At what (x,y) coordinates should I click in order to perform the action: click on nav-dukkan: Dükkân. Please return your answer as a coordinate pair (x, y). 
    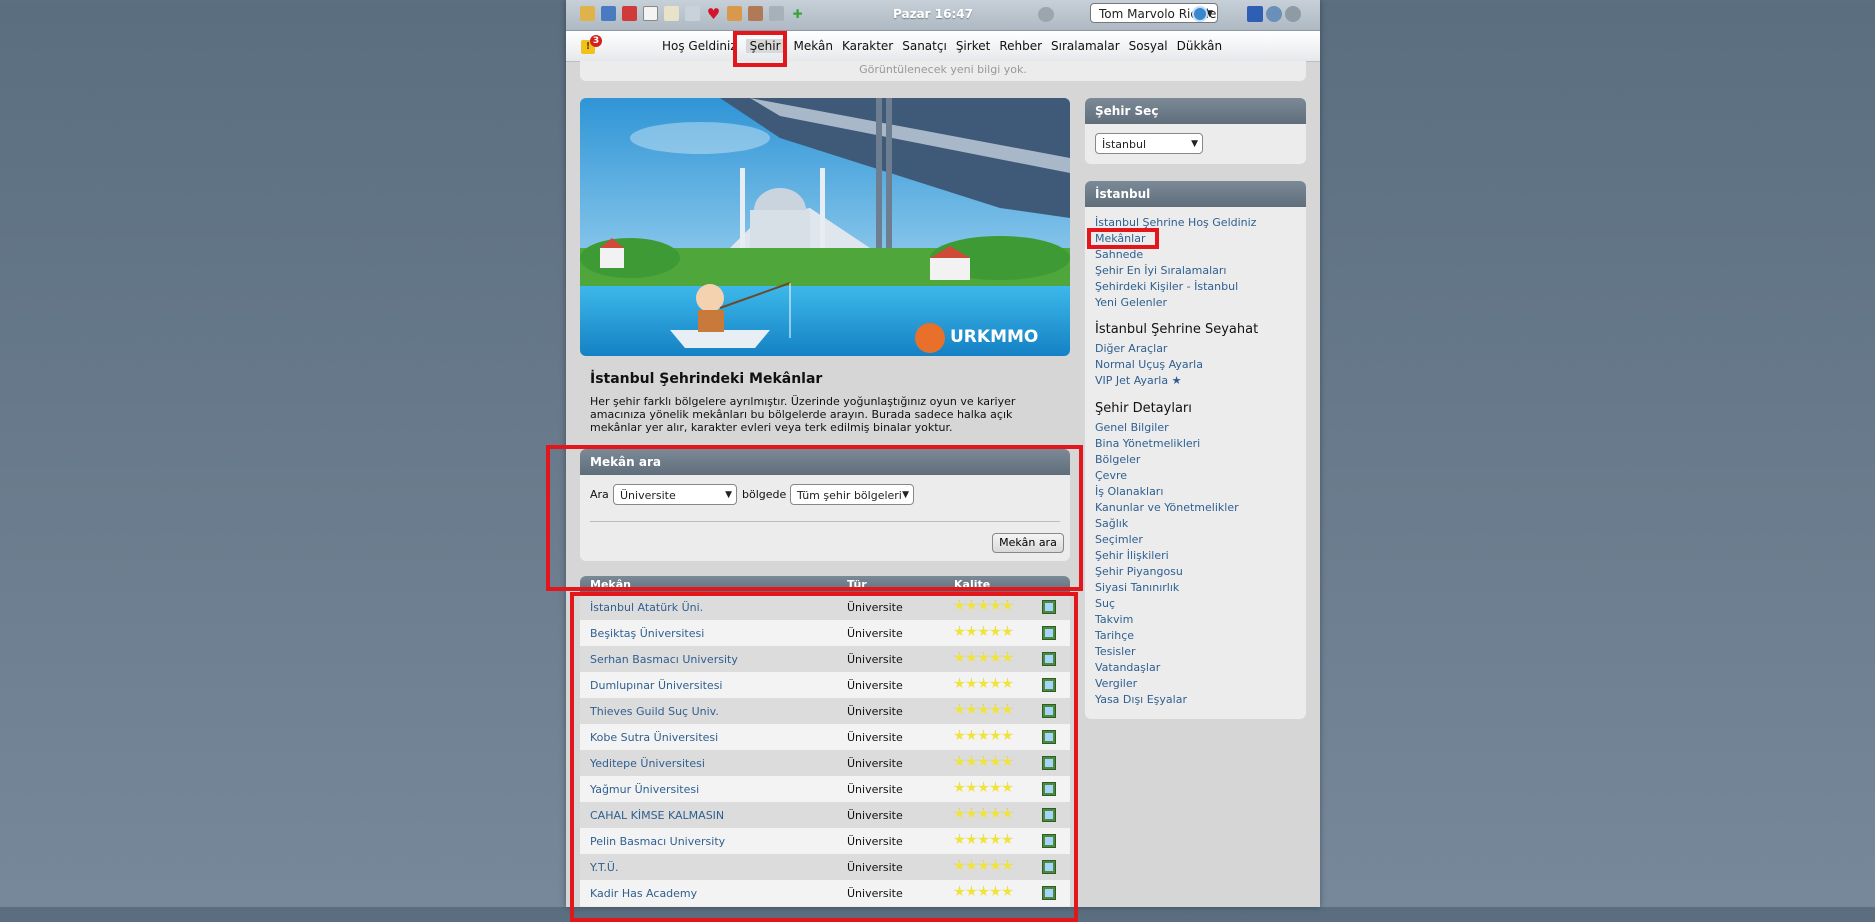
    Looking at the image, I should click on (1200, 46).